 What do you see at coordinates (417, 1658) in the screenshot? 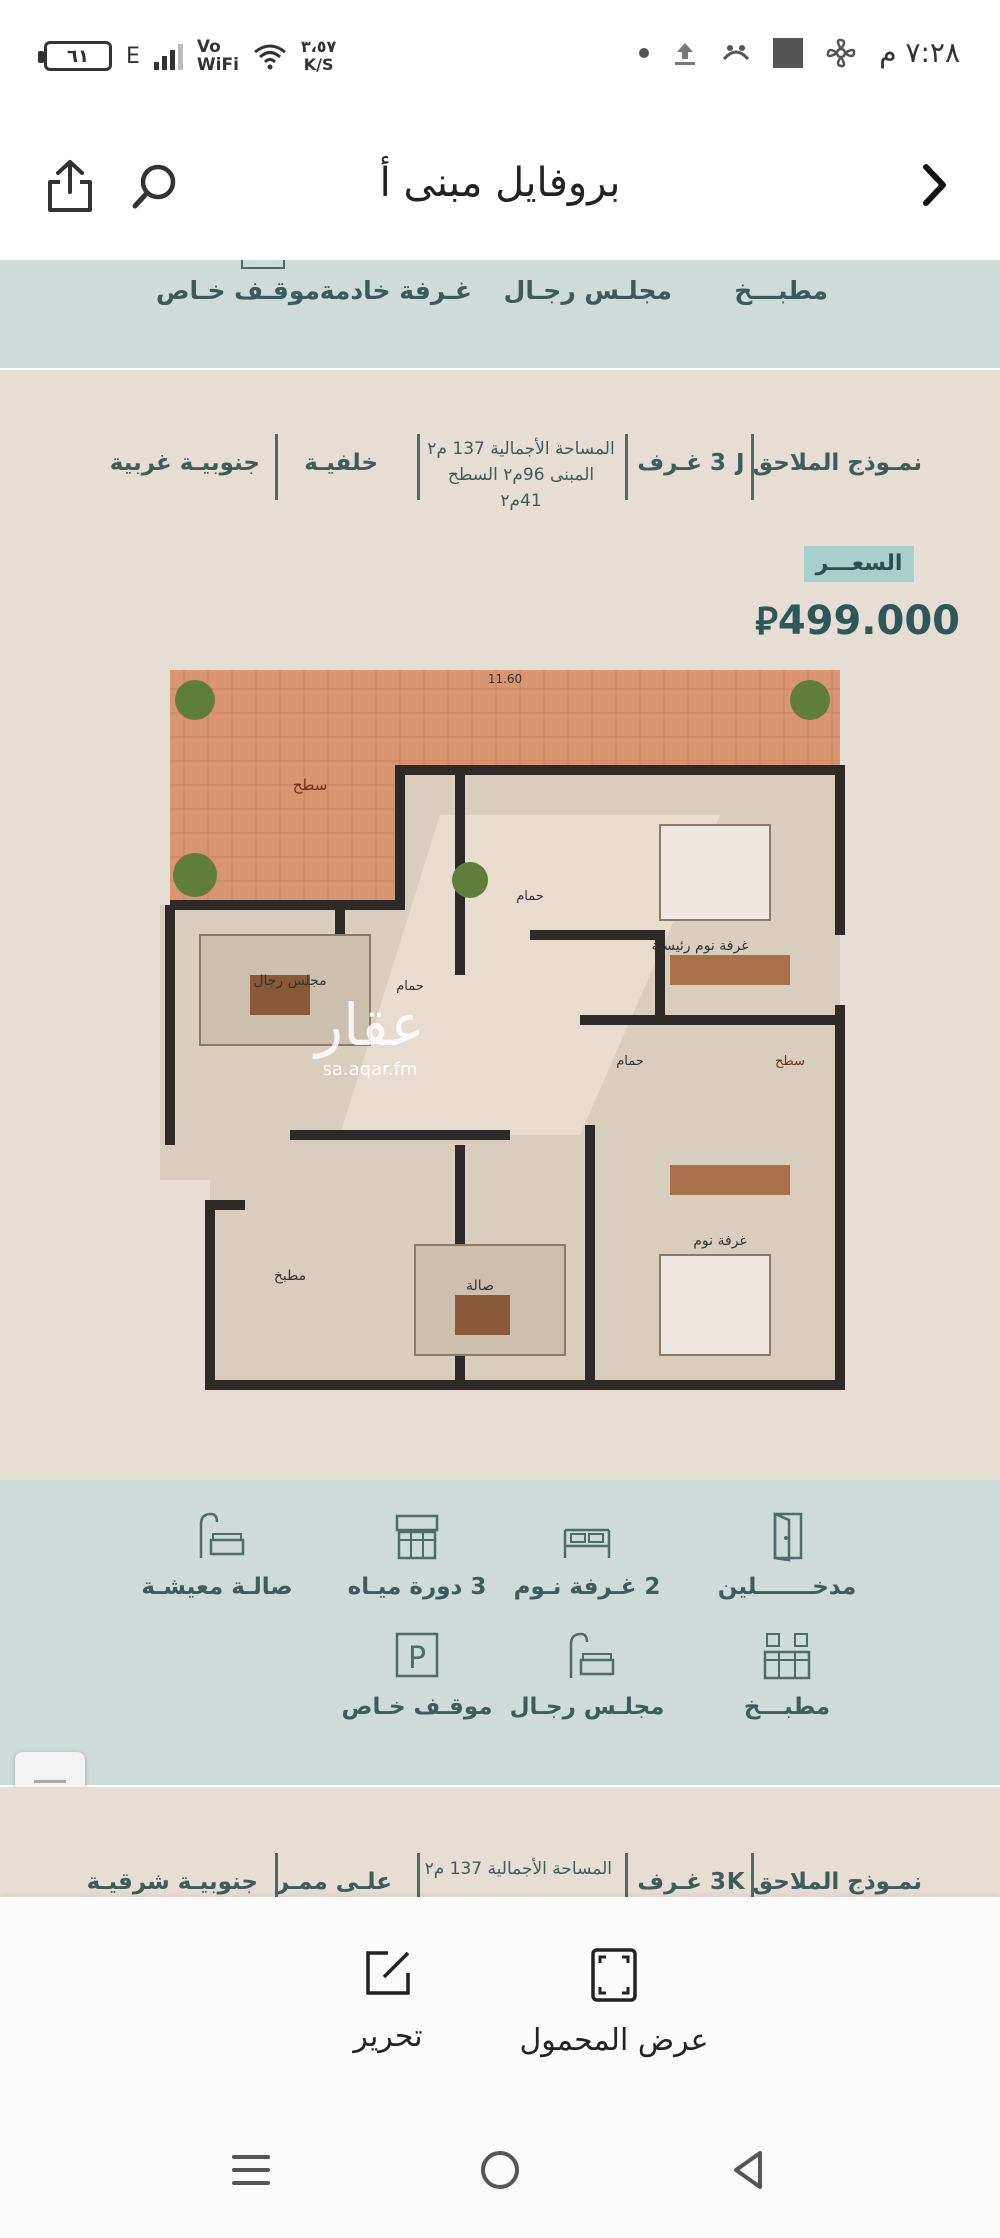
I see `svg-text: P` at bounding box center [417, 1658].